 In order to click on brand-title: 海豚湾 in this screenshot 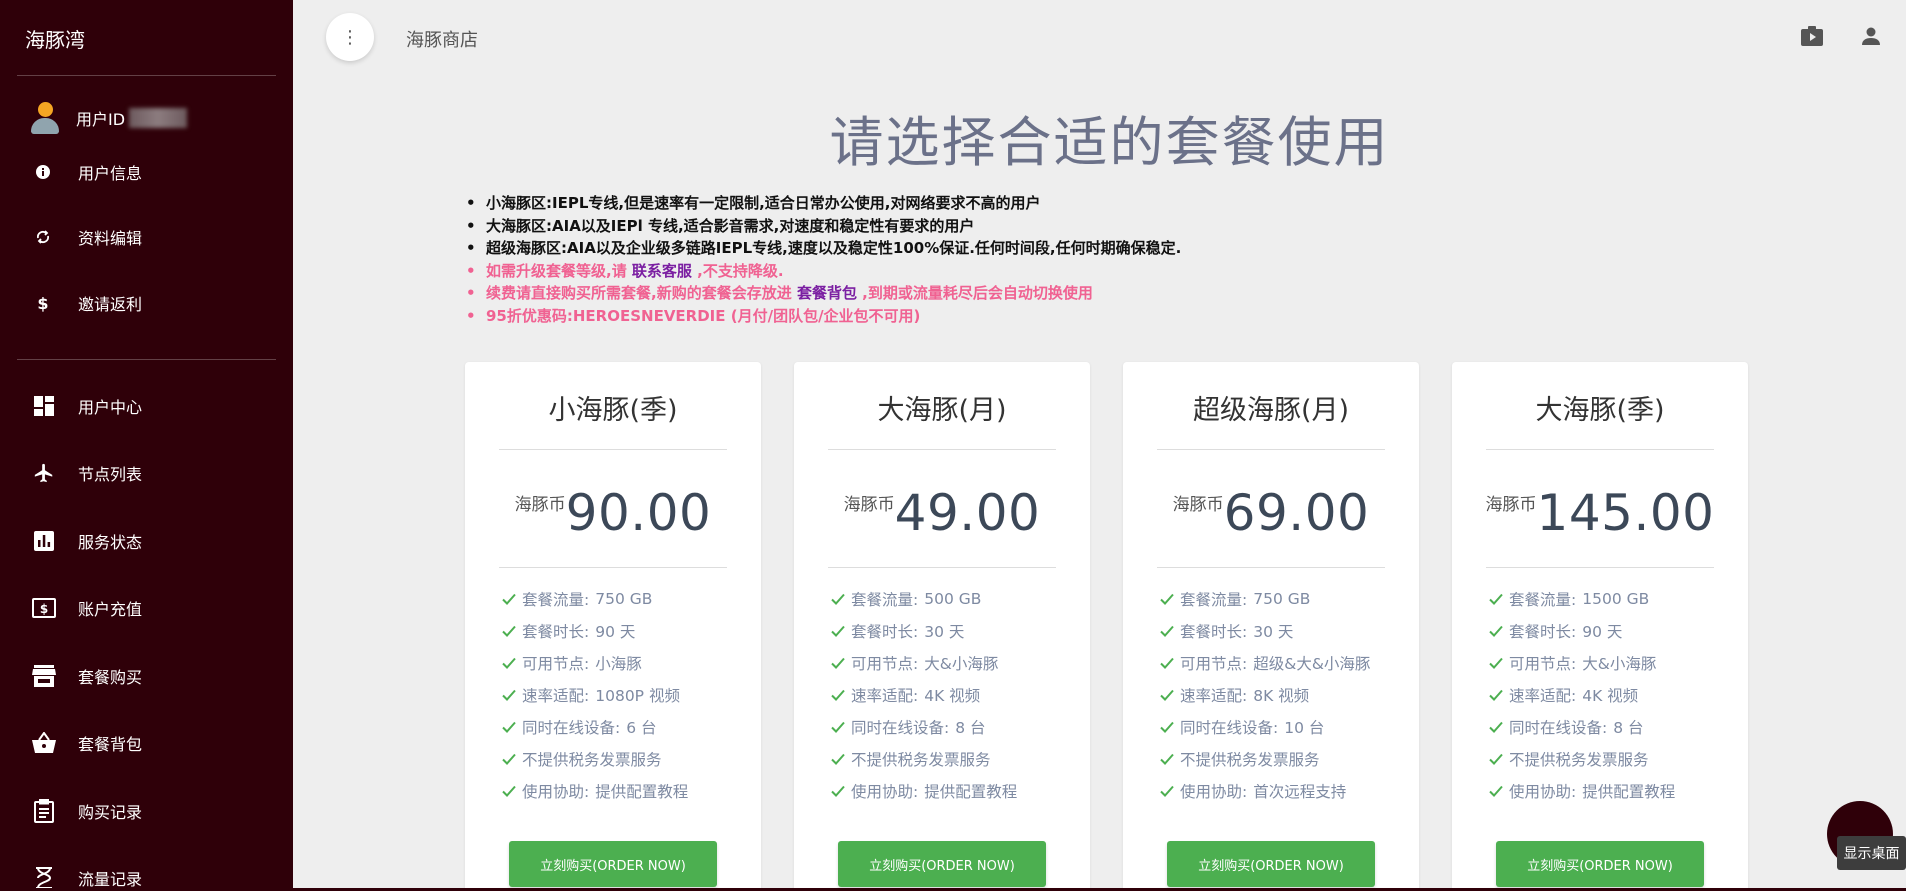, I will do `click(55, 38)`.